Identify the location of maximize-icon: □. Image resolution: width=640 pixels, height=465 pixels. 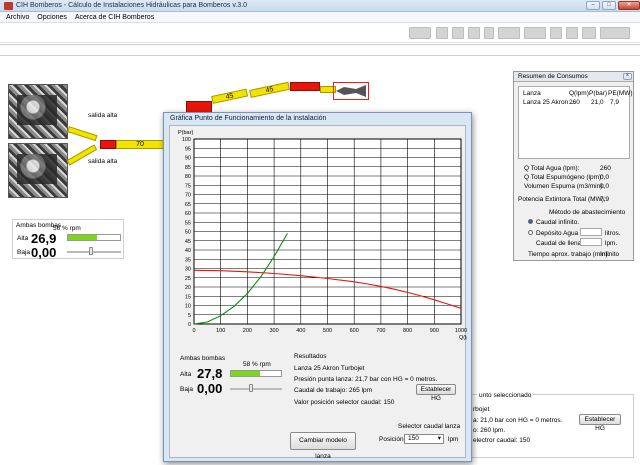
(609, 5).